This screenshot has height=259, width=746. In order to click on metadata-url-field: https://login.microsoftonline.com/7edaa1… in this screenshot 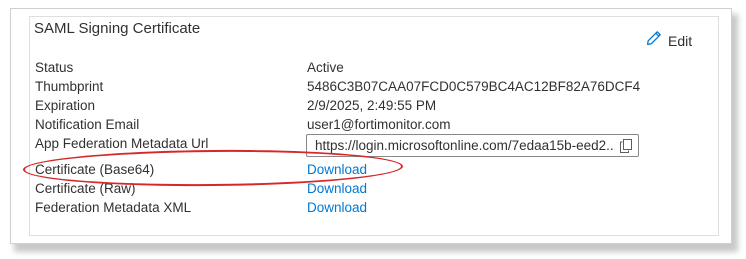, I will do `click(472, 145)`.